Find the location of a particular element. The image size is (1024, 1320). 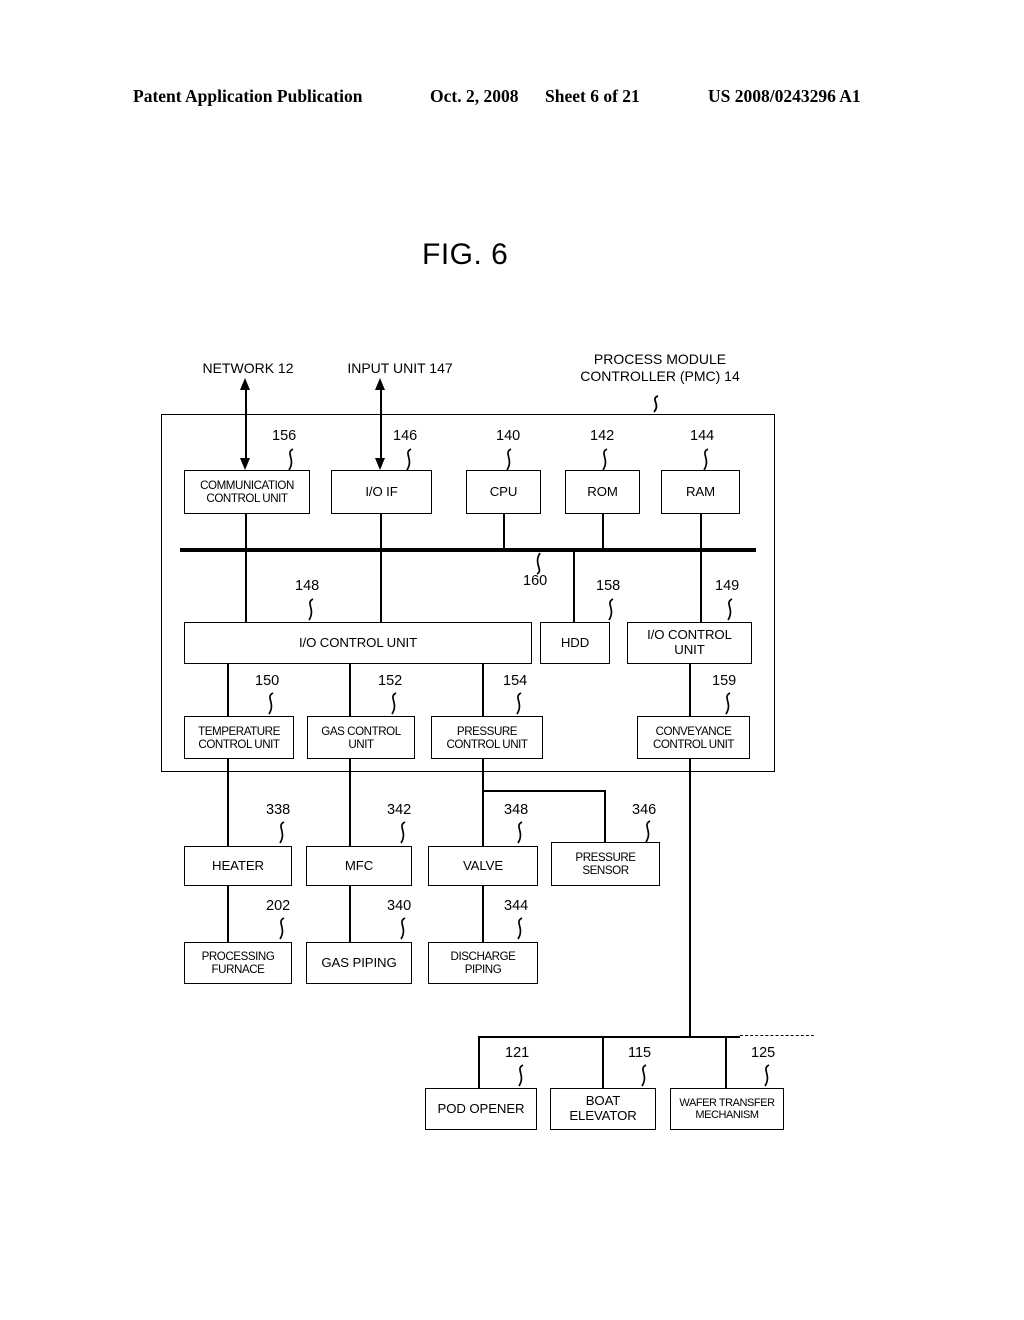

io-control-unit-149-box: I/O CONTROL UNIT is located at coordinates (689, 643).